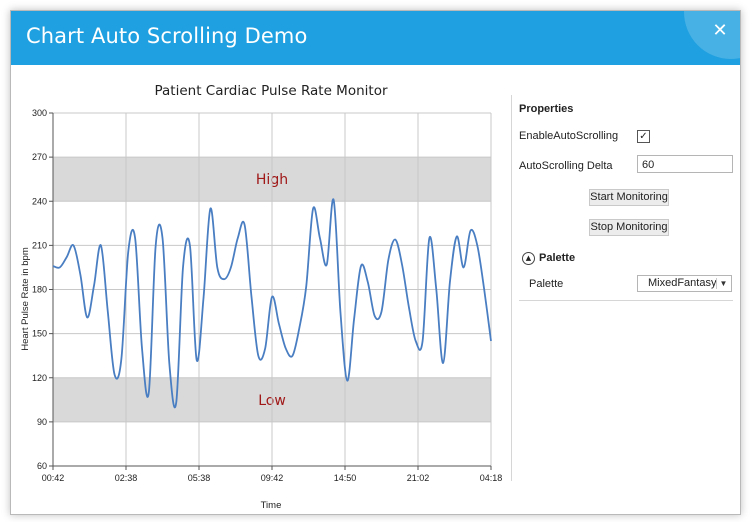 The height and width of the screenshot is (522, 750). I want to click on x-tick-label: 21:02, so click(418, 478).